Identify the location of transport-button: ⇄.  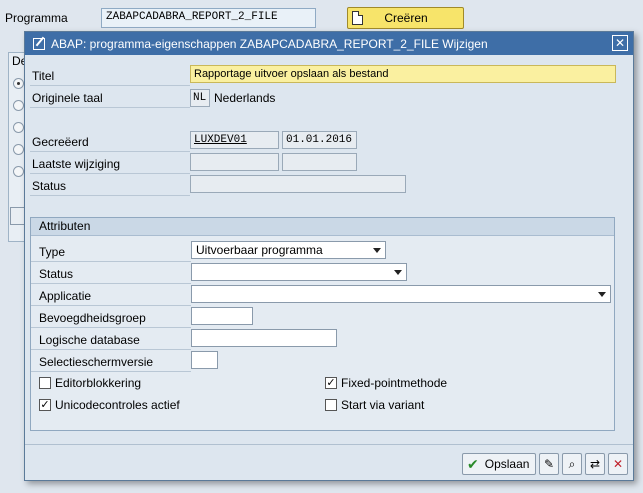
(595, 464).